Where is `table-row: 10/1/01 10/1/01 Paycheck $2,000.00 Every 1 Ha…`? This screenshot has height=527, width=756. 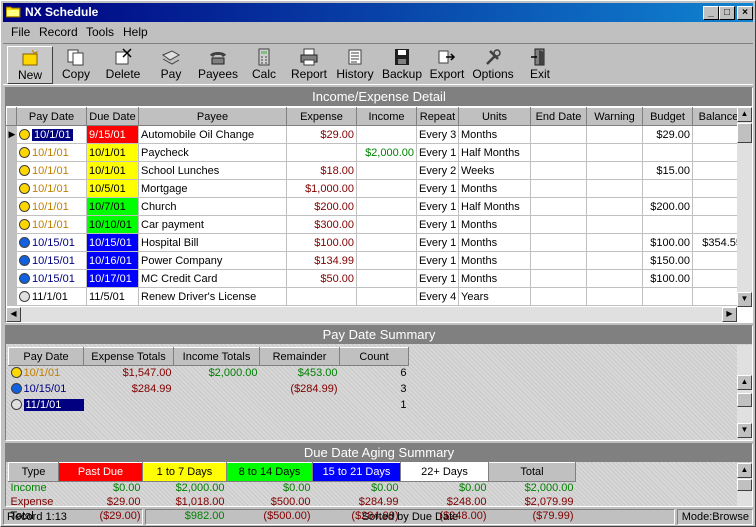 table-row: 10/1/01 10/1/01 Paycheck $2,000.00 Every 1 Ha… is located at coordinates (371, 152).